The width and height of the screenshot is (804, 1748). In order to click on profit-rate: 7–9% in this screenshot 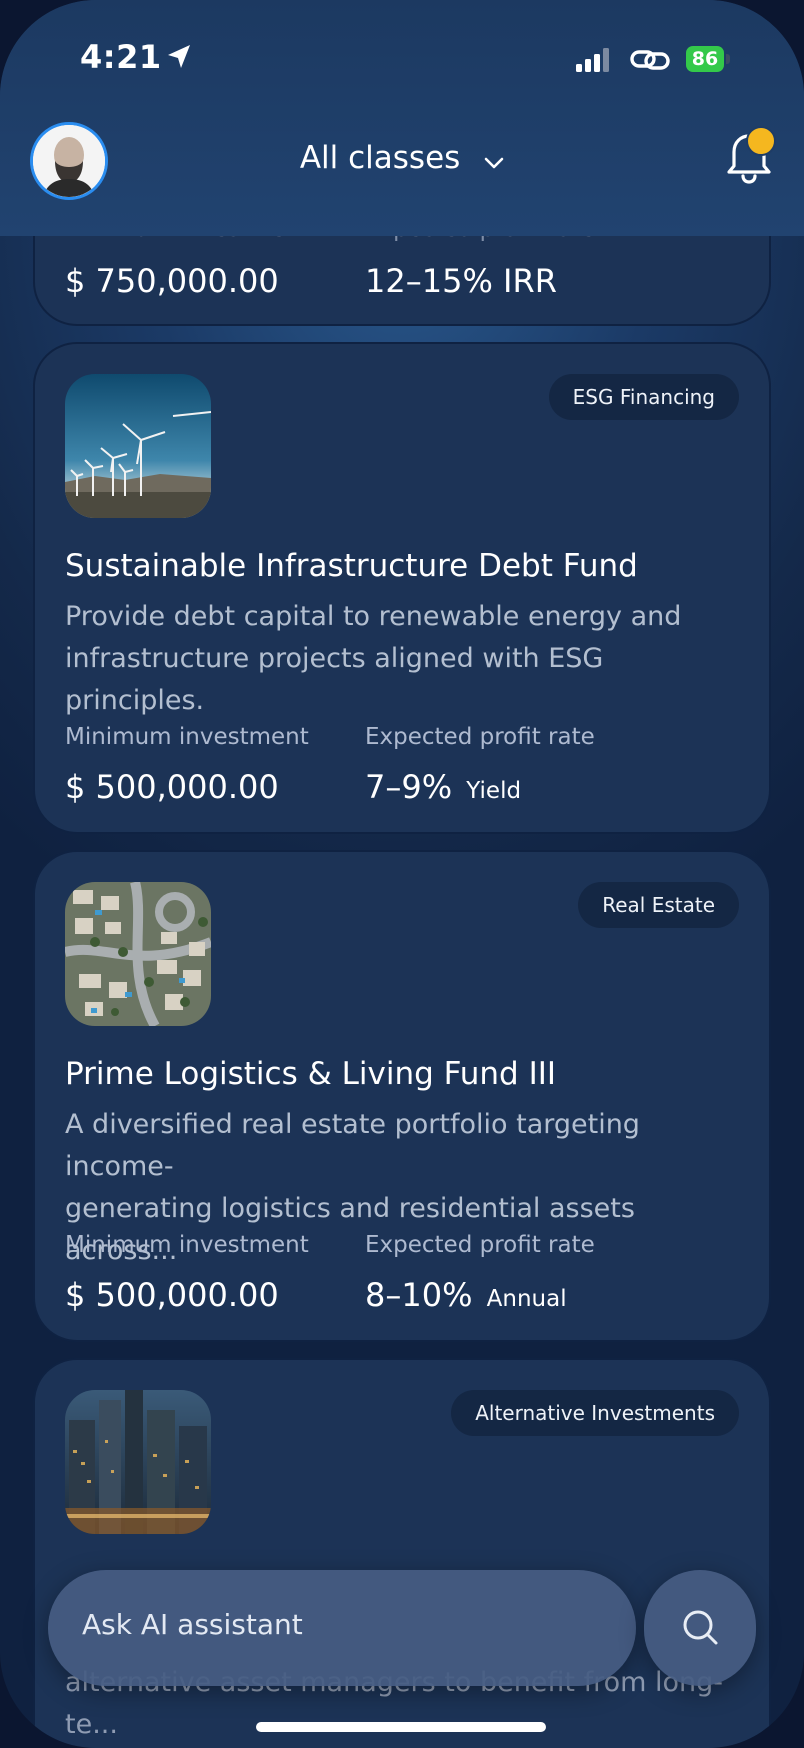, I will do `click(409, 787)`.